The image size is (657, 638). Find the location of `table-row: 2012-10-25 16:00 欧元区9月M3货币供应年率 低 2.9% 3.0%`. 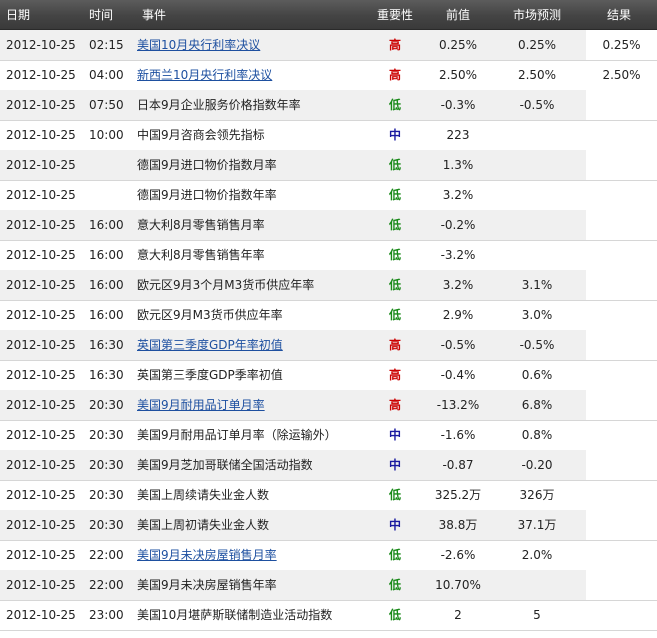

table-row: 2012-10-25 16:00 欧元区9月M3货币供应年率 低 2.9% 3.0% is located at coordinates (328, 315).